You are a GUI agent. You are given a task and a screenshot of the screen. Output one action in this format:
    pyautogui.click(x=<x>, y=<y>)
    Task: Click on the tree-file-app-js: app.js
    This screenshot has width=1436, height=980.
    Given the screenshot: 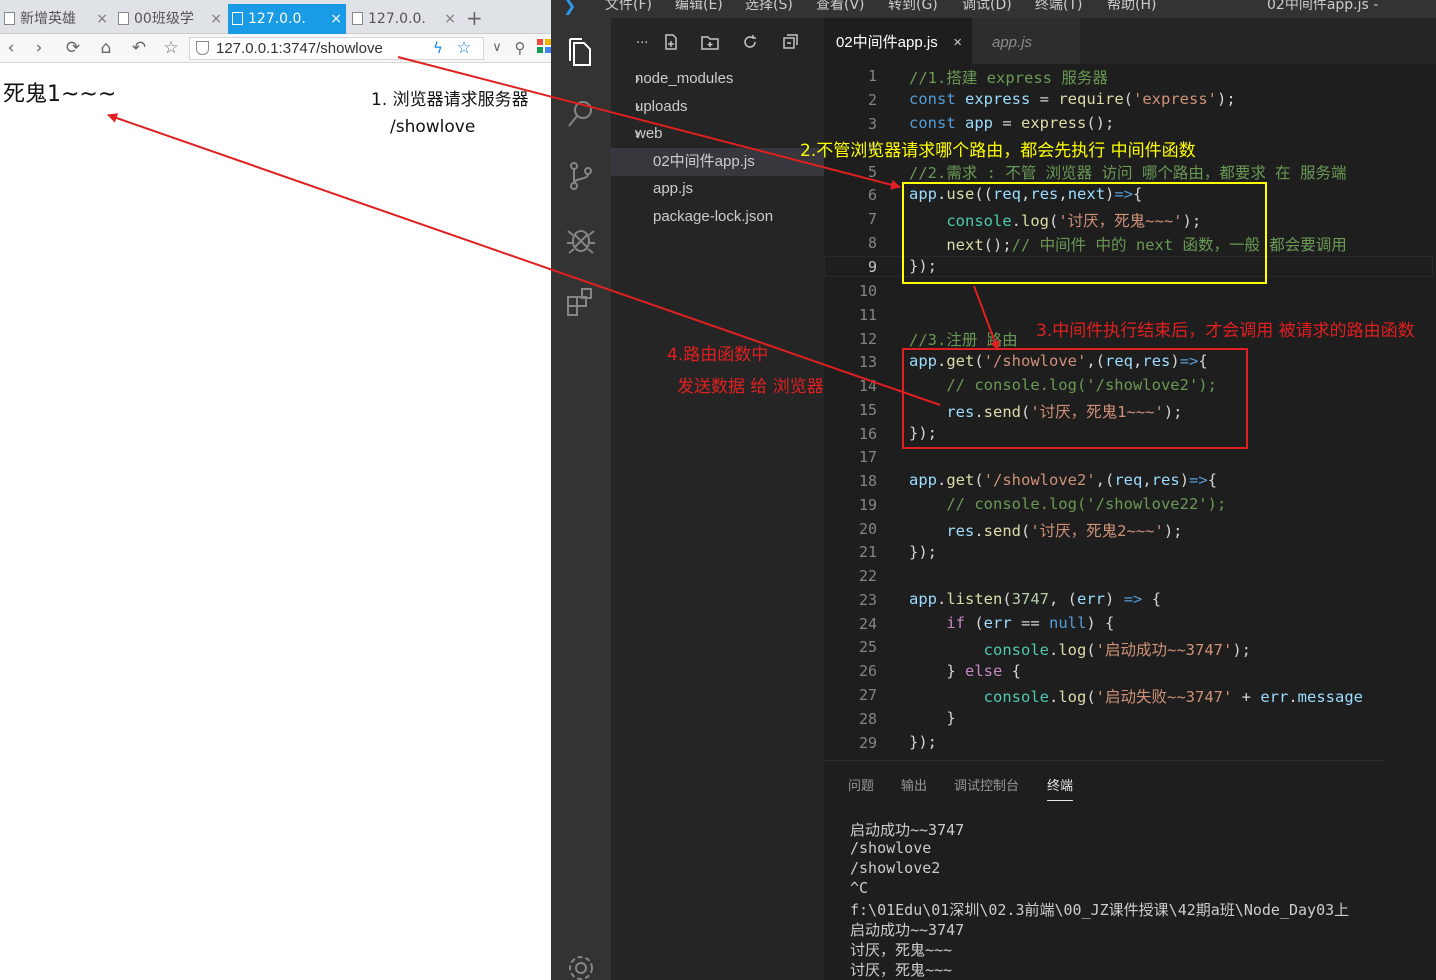 What is the action you would take?
    pyautogui.click(x=717, y=189)
    